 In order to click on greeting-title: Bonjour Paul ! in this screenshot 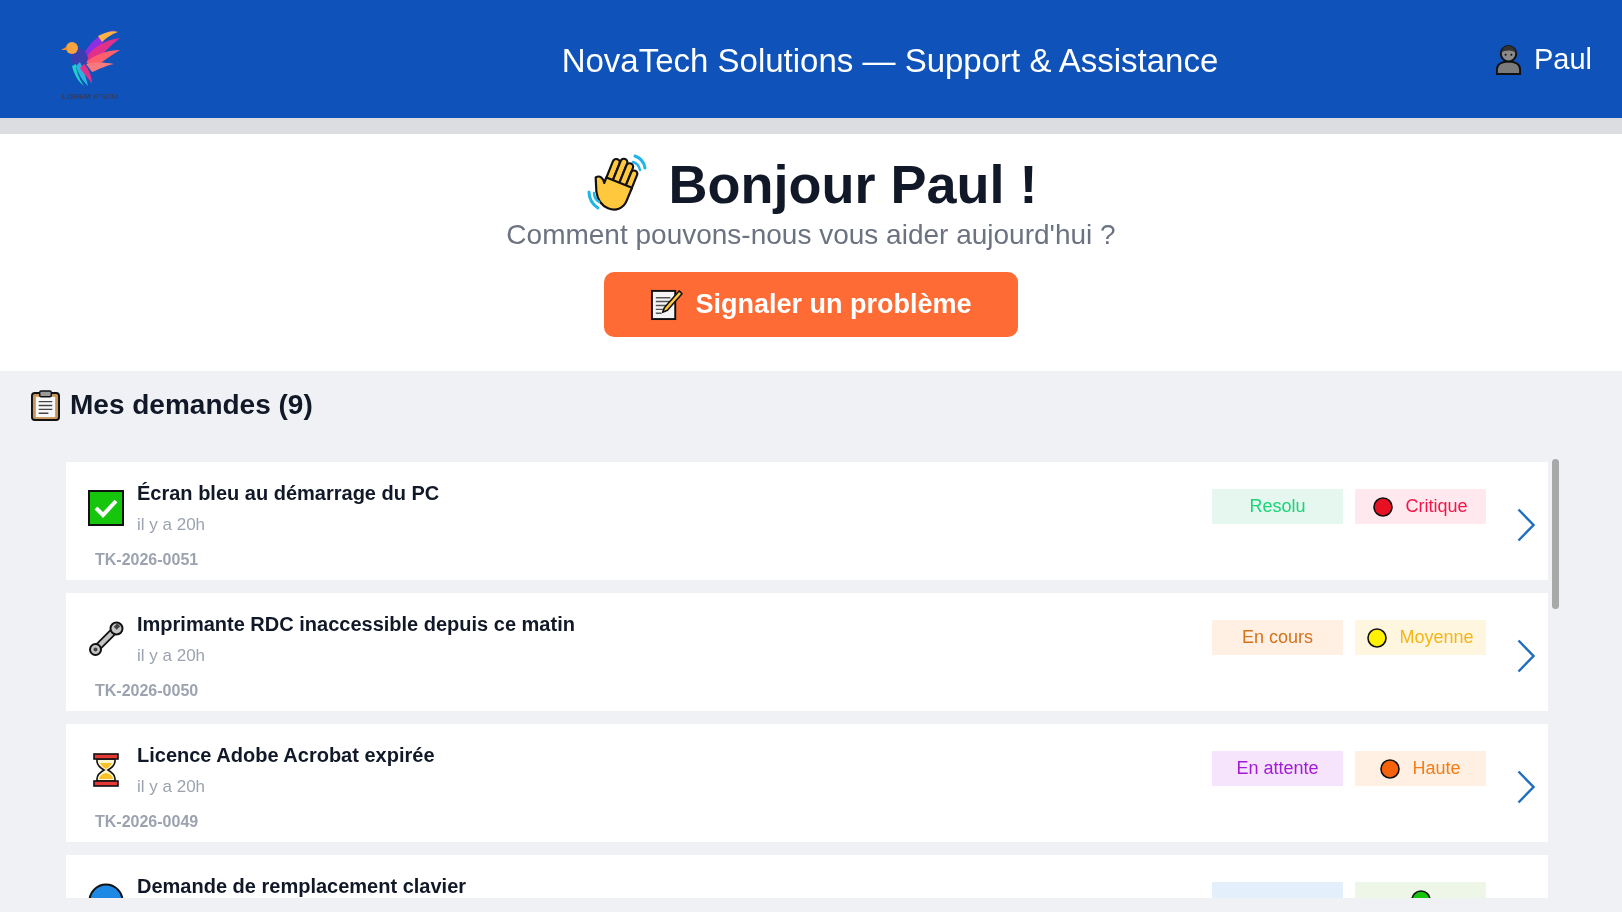, I will do `click(853, 184)`.